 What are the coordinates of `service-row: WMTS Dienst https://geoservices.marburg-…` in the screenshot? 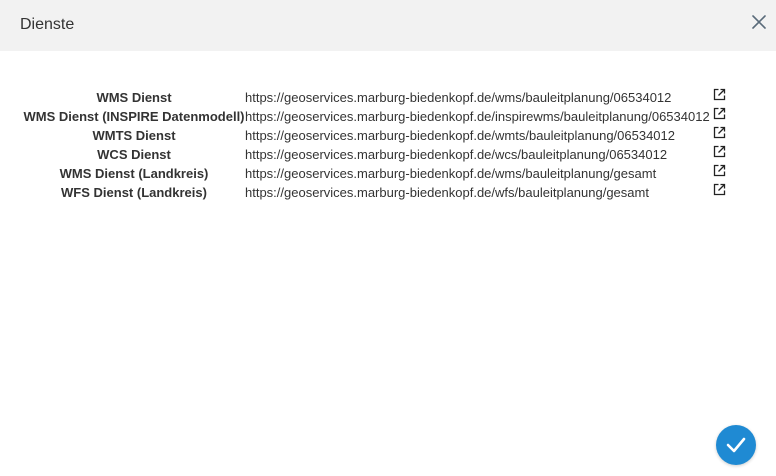 It's located at (388, 135).